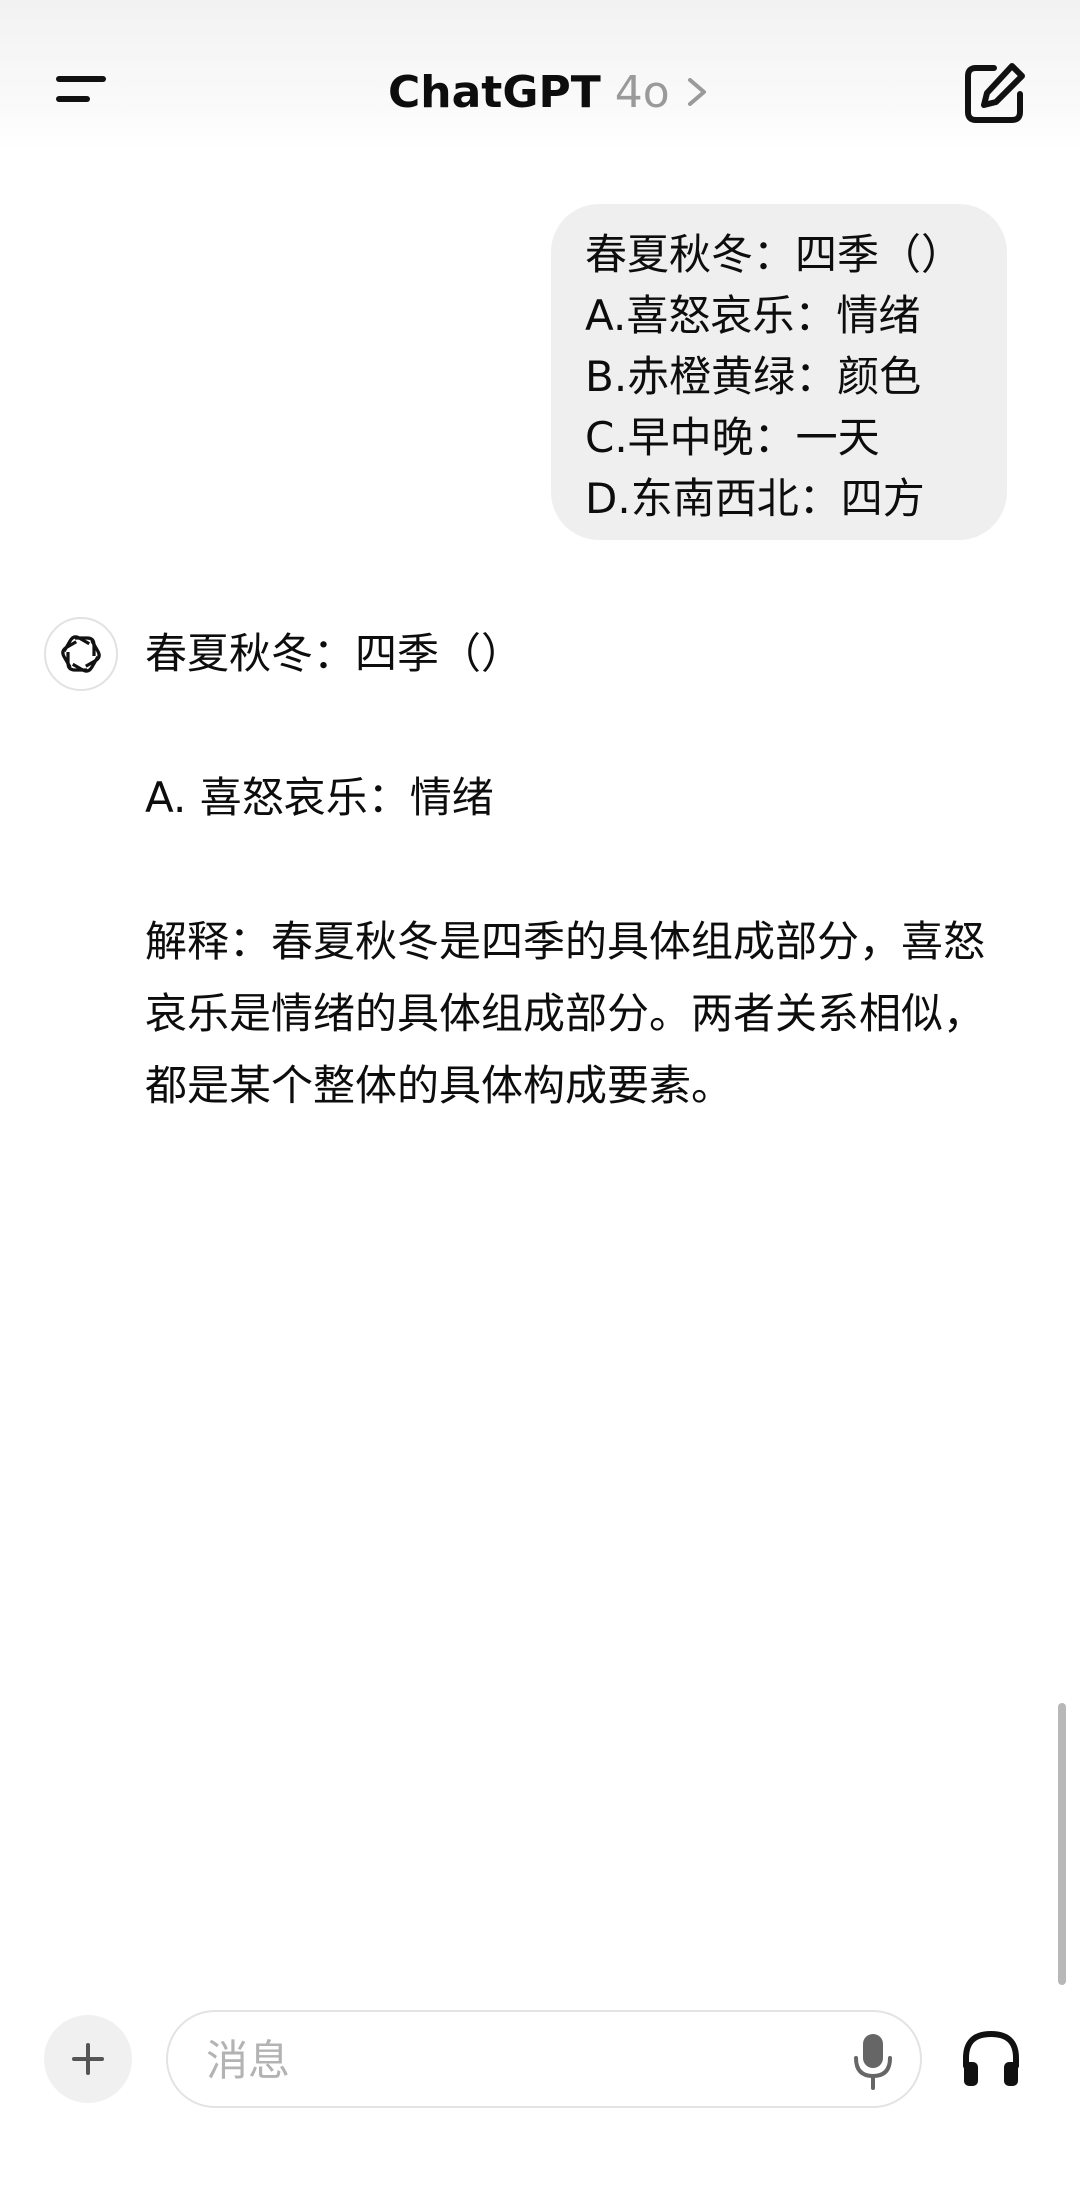  Describe the element at coordinates (774, 254) in the screenshot. I see `user-message-line: 春夏秋冬：四季（）` at that location.